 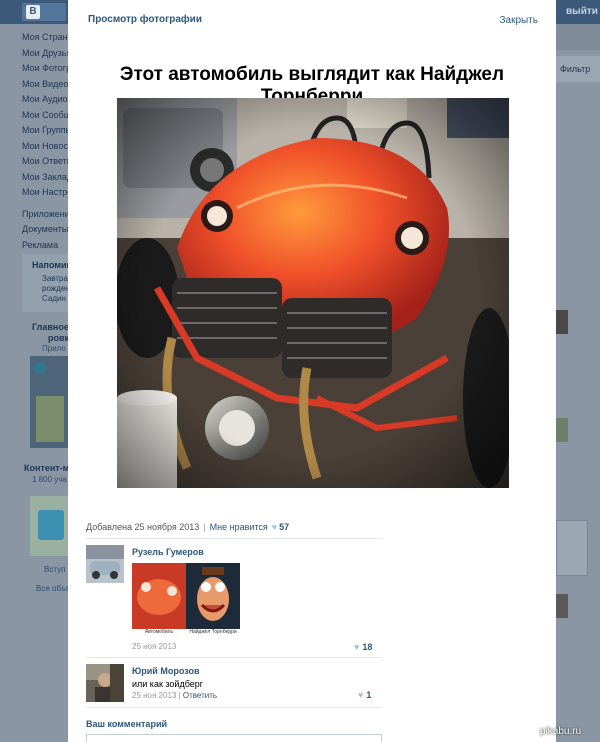 What do you see at coordinates (45, 38) in the screenshot?
I see `menu-item: Моя Страница` at bounding box center [45, 38].